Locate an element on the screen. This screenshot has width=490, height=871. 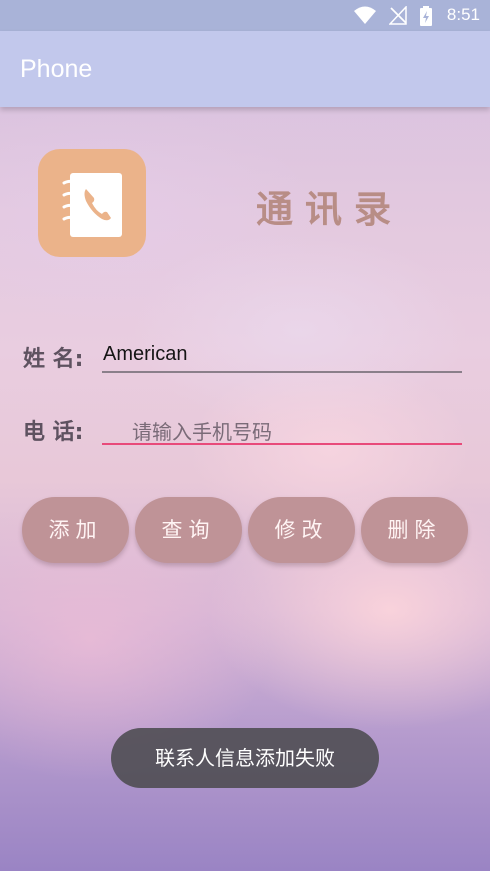
name-label: 姓 名: is located at coordinates (53, 359).